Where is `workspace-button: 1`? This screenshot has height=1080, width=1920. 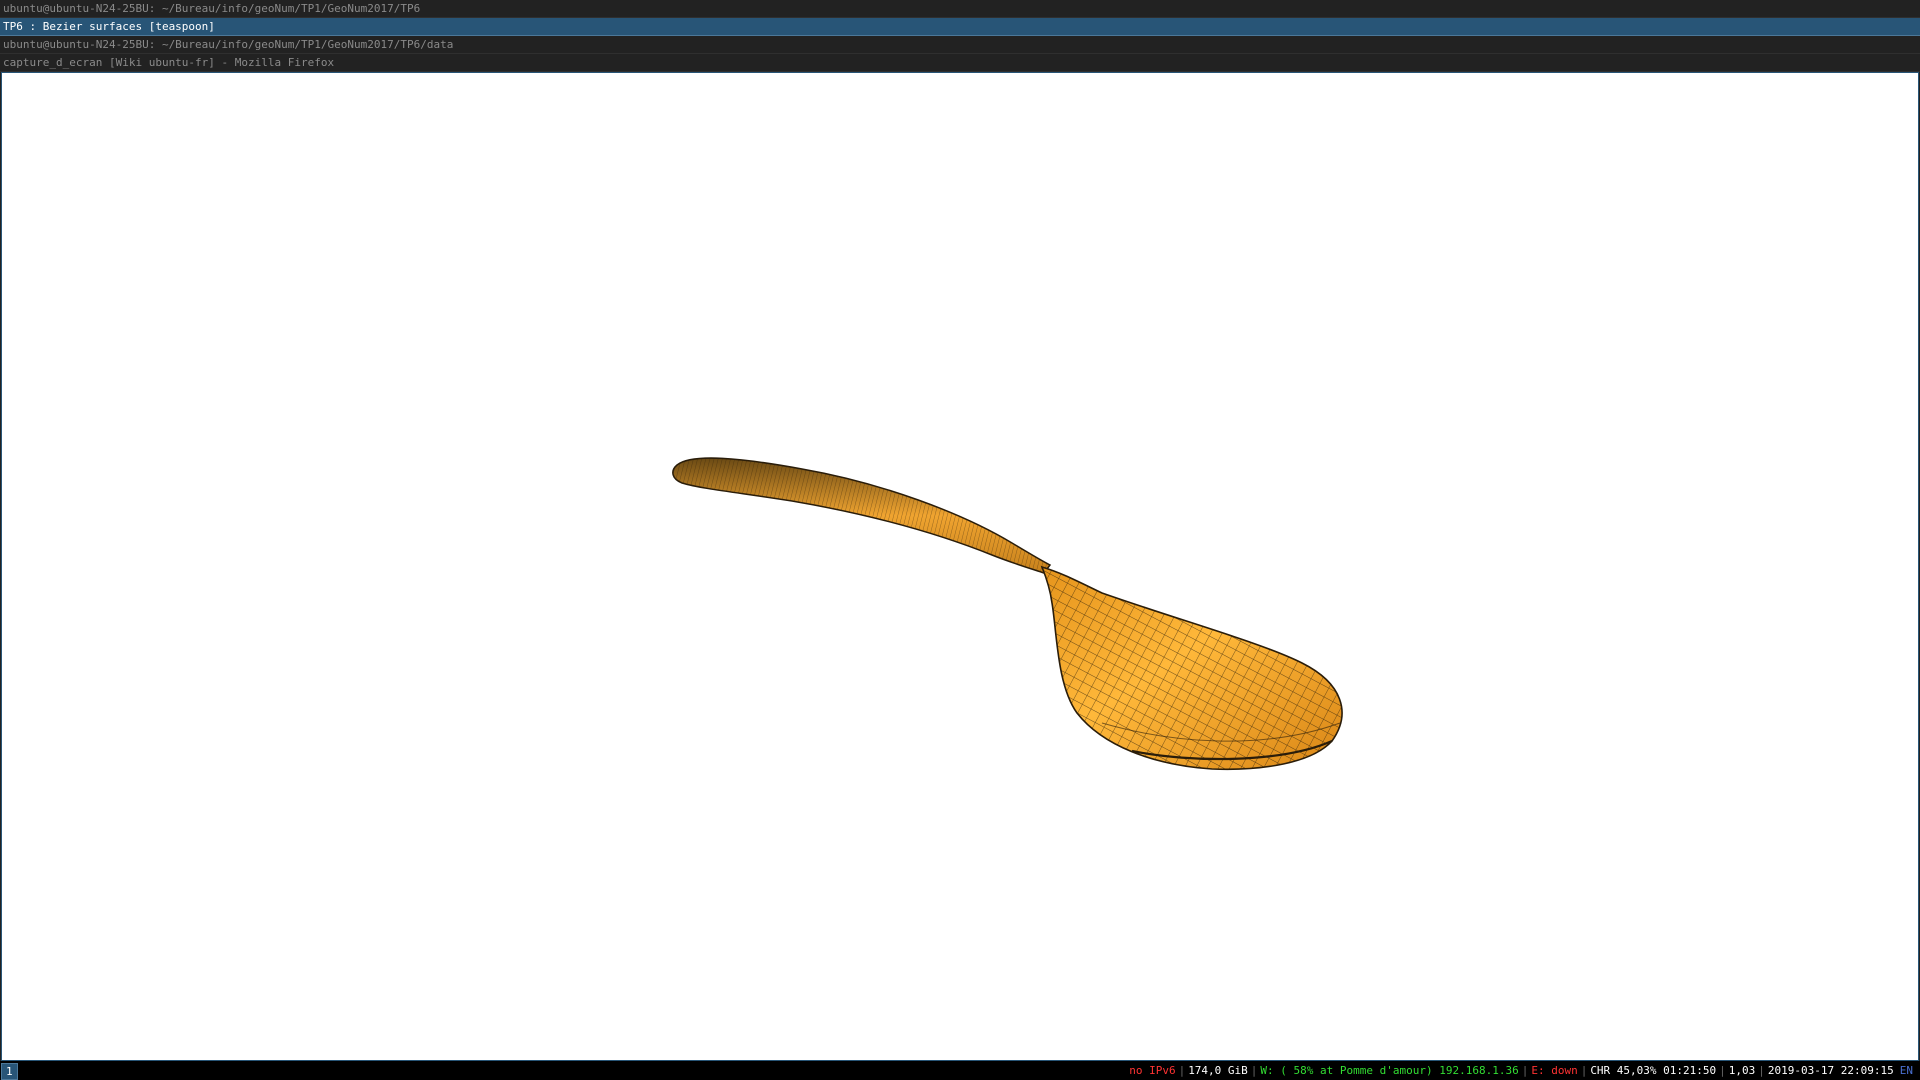
workspace-button: 1 is located at coordinates (9, 1071).